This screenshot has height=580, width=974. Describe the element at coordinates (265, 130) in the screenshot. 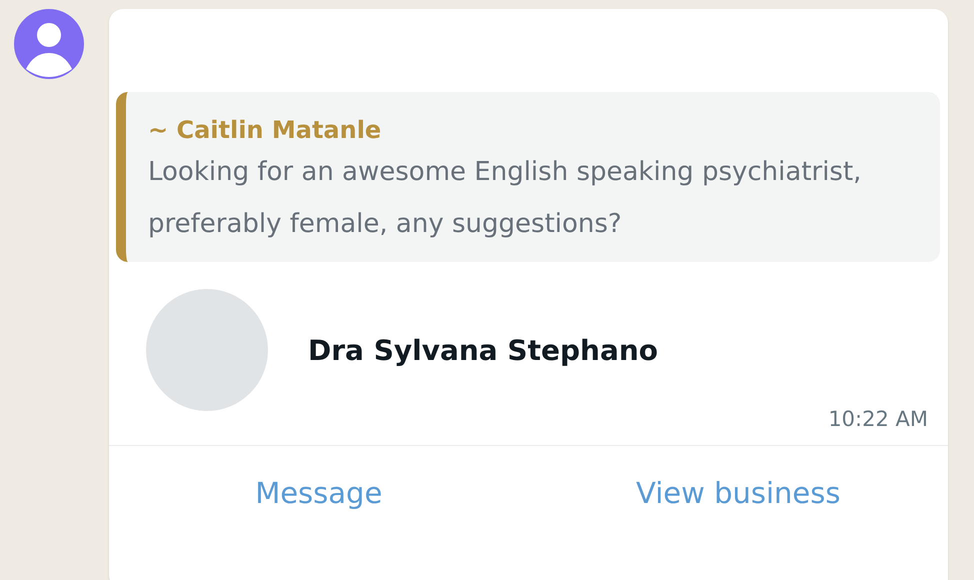

I see `quote-author: ~ Caitlin Matanle` at that location.